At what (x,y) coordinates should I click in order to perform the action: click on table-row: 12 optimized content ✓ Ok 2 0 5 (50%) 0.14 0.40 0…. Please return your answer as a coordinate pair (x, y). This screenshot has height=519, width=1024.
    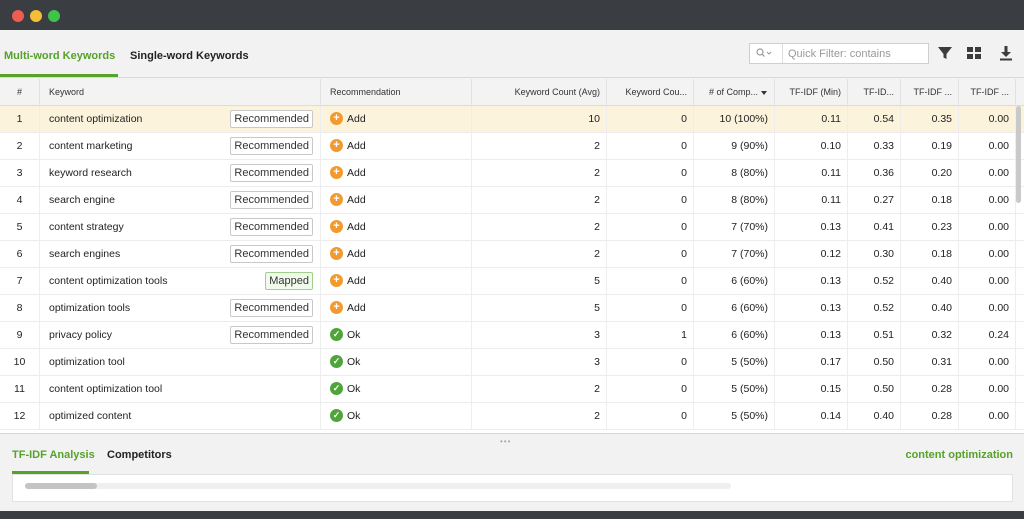
    Looking at the image, I should click on (512, 416).